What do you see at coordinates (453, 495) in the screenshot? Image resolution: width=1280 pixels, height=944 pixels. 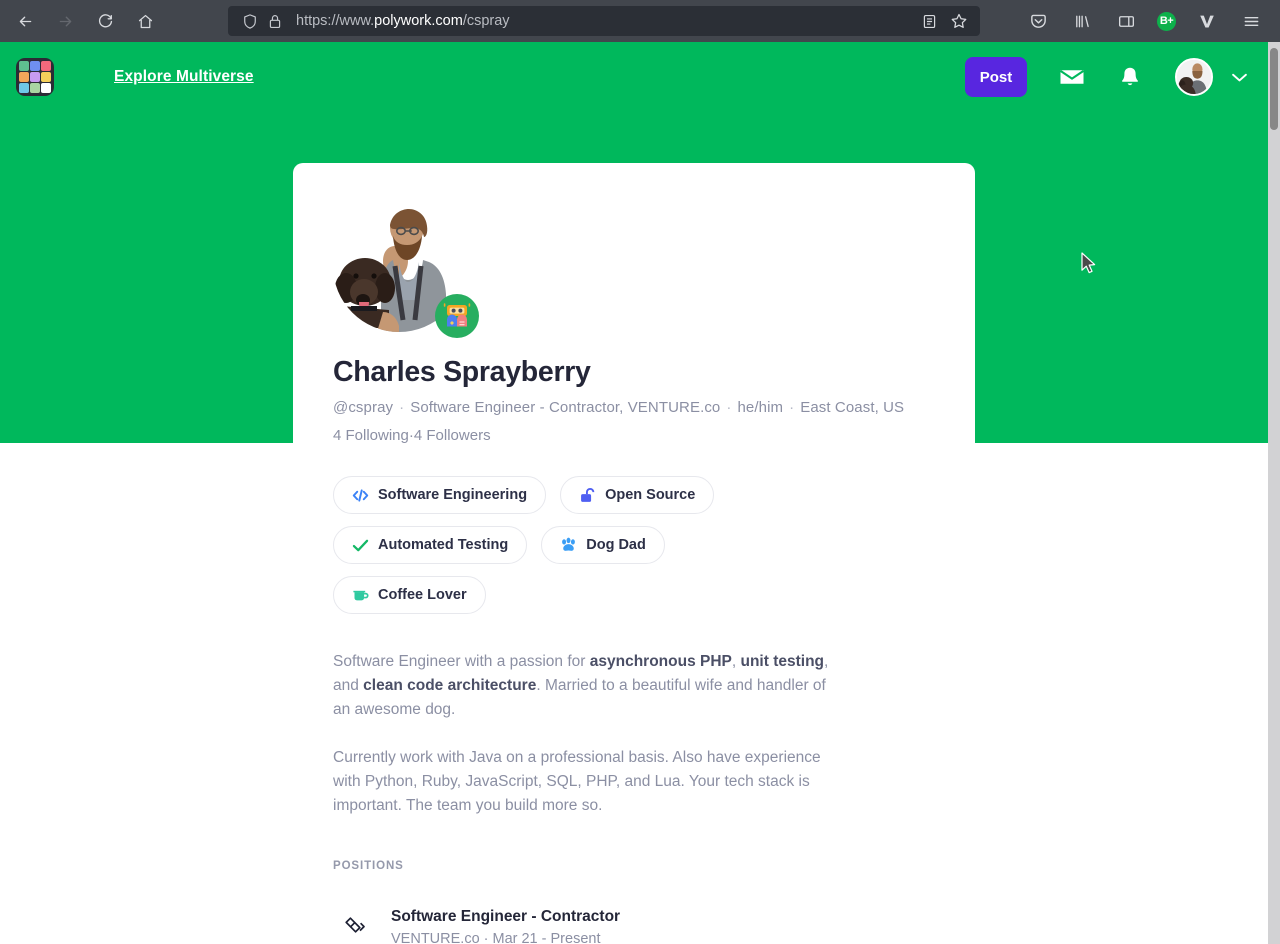 I see `tag-label: Software Engineering` at bounding box center [453, 495].